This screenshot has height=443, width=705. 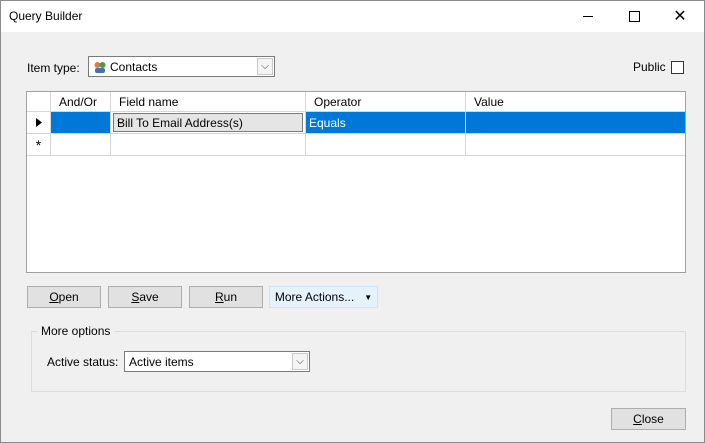 I want to click on column-header-field-name: Field name, so click(x=208, y=102).